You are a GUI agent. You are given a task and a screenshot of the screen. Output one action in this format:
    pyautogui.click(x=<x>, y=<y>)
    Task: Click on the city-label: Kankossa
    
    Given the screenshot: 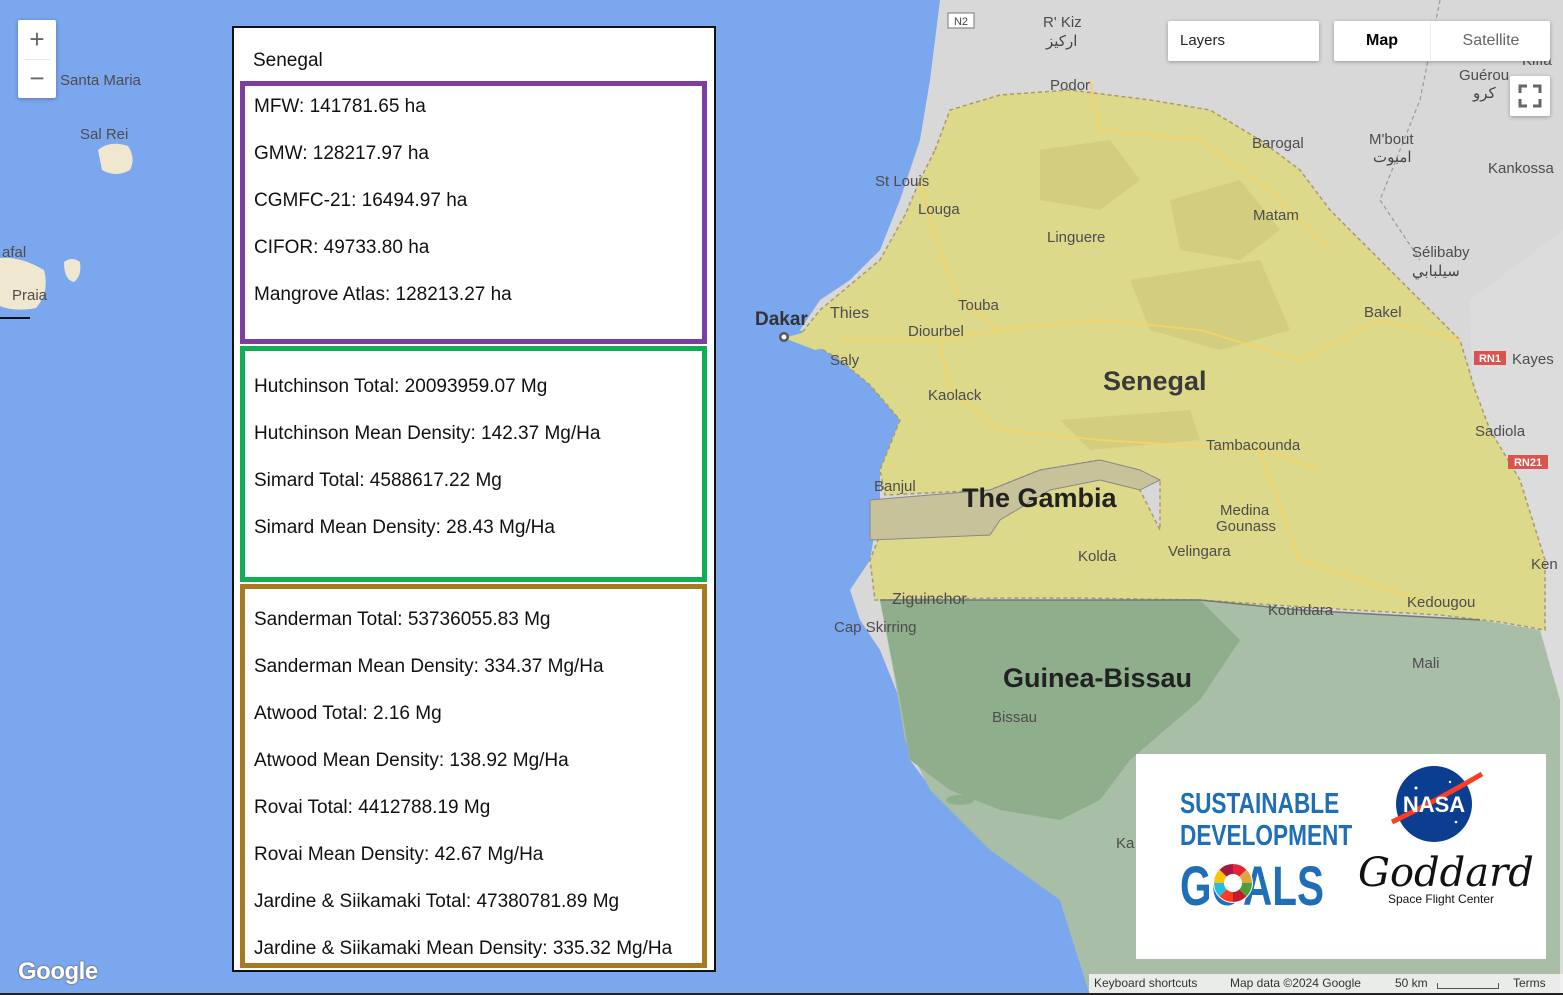 What is the action you would take?
    pyautogui.click(x=1521, y=168)
    